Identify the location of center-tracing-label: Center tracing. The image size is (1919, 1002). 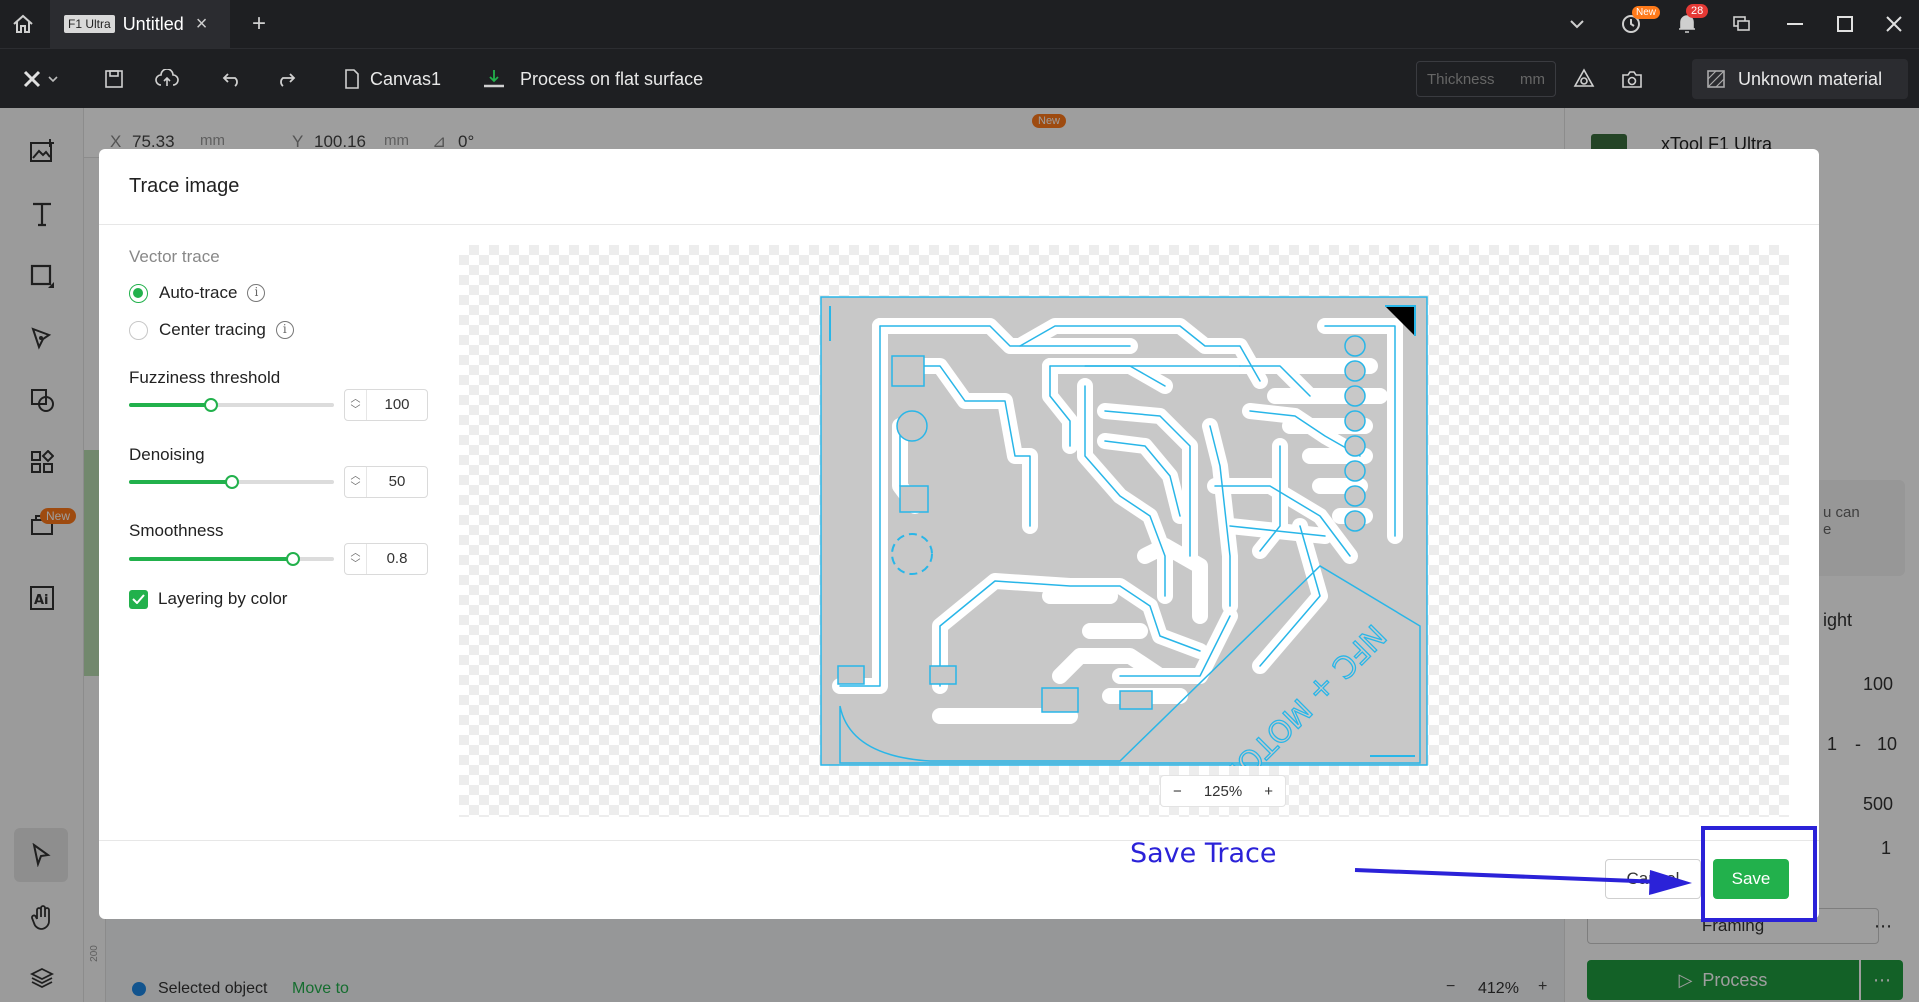
(212, 329).